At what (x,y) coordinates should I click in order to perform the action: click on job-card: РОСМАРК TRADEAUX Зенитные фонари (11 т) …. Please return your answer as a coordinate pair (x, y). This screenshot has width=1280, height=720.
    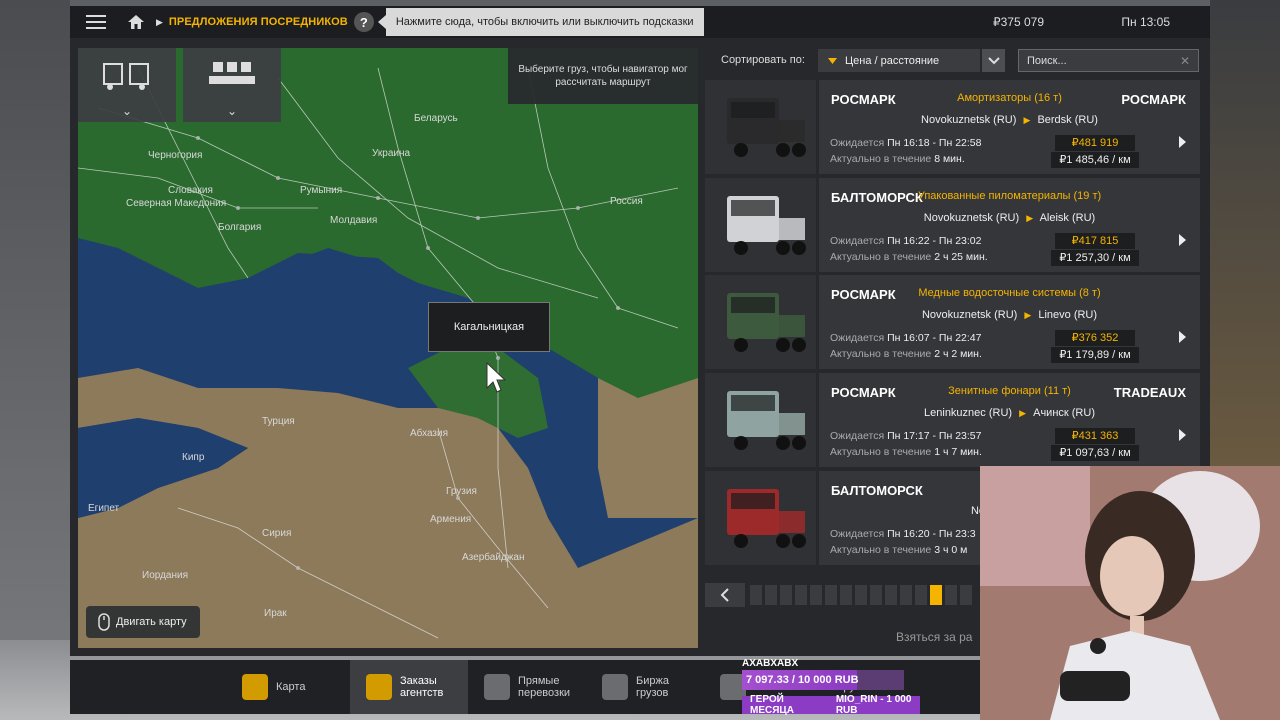
    Looking at the image, I should click on (952, 420).